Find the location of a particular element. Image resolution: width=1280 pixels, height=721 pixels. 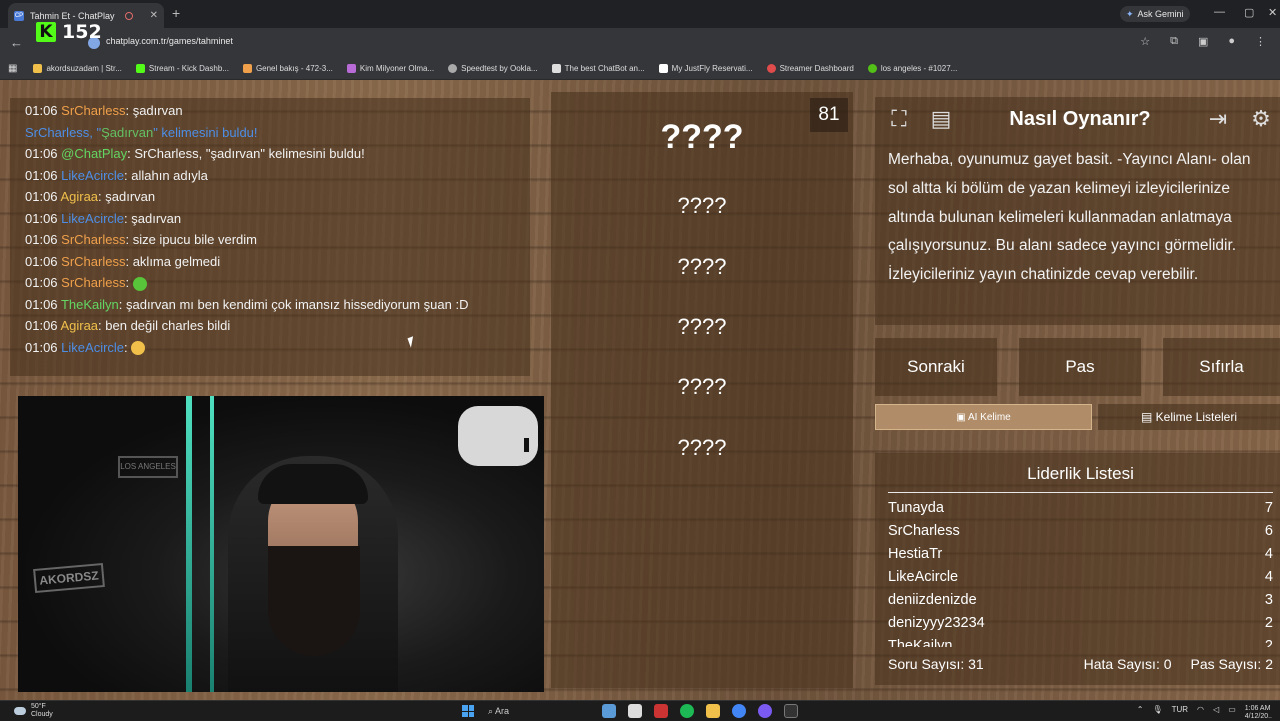

file-explorer-icon is located at coordinates (713, 711).